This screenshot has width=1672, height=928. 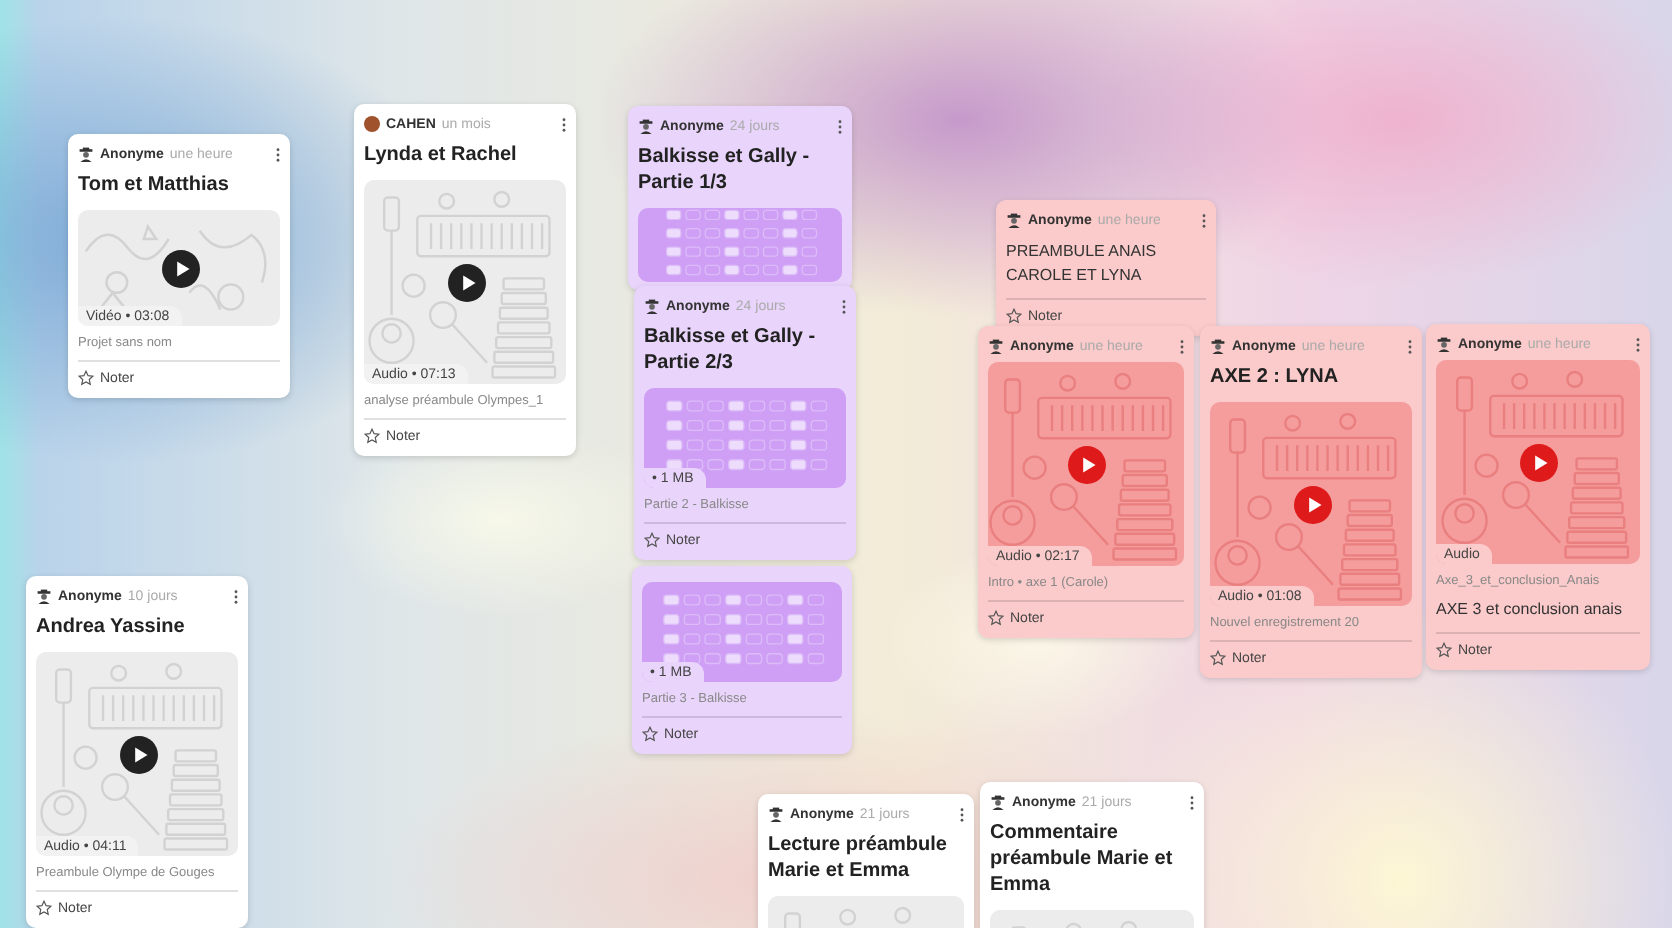 I want to click on post-title: Andrea Yassine, so click(x=111, y=627).